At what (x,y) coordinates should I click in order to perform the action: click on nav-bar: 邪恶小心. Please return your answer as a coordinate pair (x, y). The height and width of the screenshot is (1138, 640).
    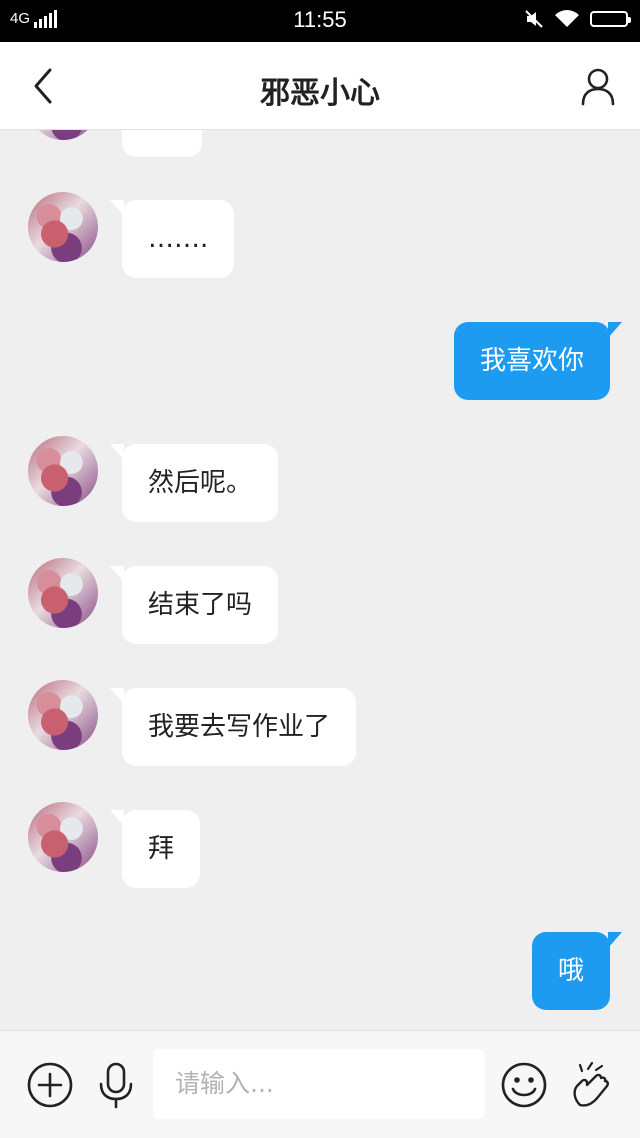
    Looking at the image, I should click on (320, 86).